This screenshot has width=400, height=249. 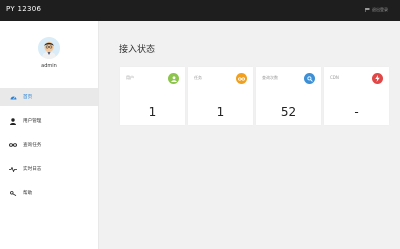 I want to click on sidebar-item-label: 查询任务, so click(x=32, y=145).